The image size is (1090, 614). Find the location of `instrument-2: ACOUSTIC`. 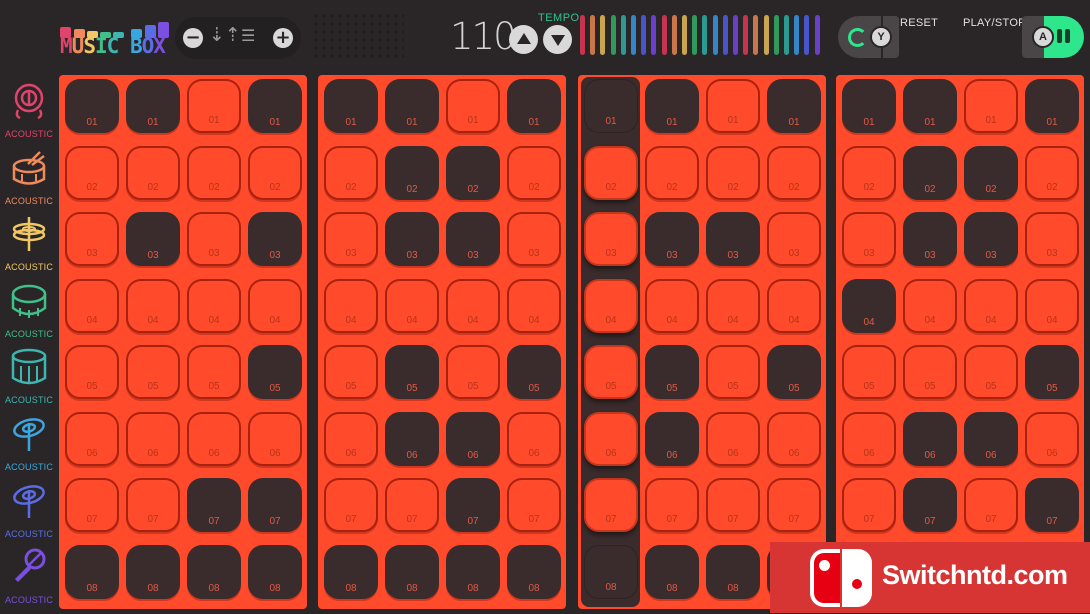

instrument-2: ACOUSTIC is located at coordinates (29, 182).